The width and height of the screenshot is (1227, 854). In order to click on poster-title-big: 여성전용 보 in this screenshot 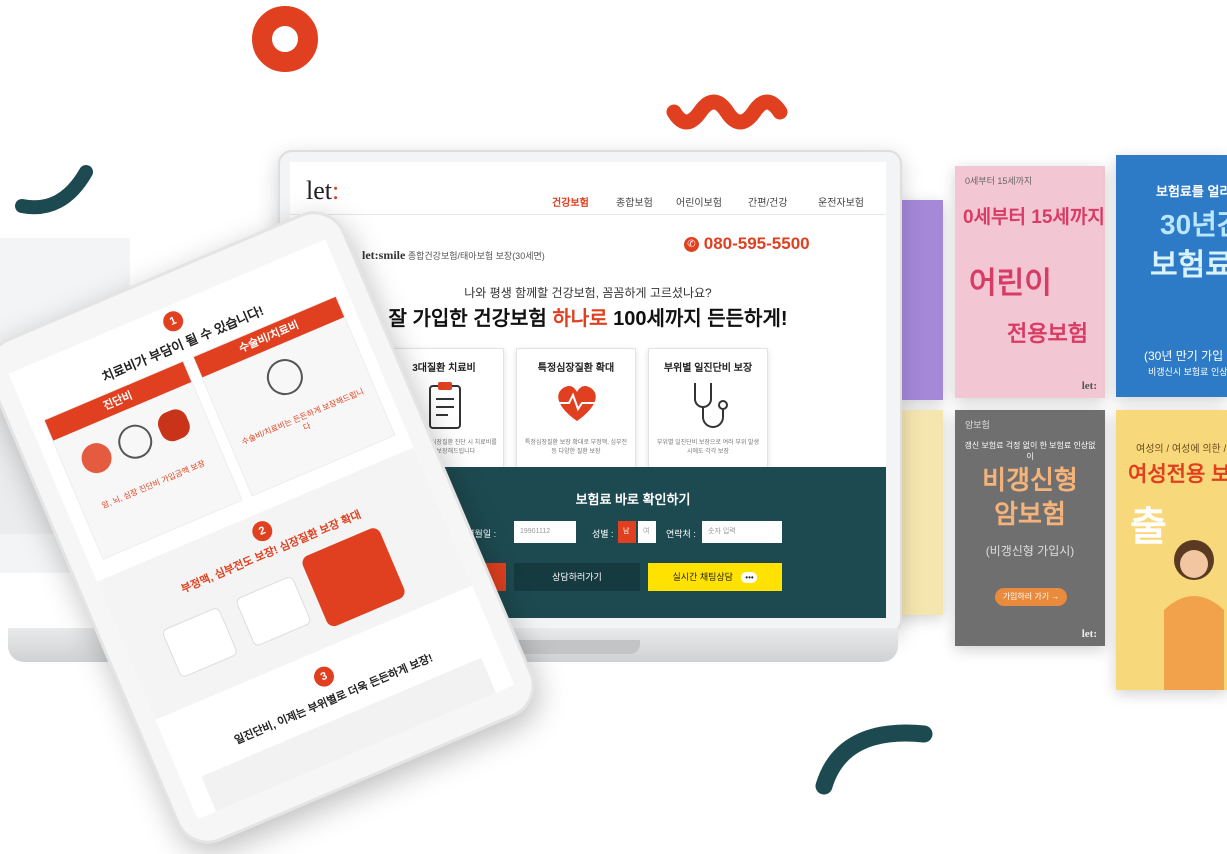, I will do `click(1177, 474)`.